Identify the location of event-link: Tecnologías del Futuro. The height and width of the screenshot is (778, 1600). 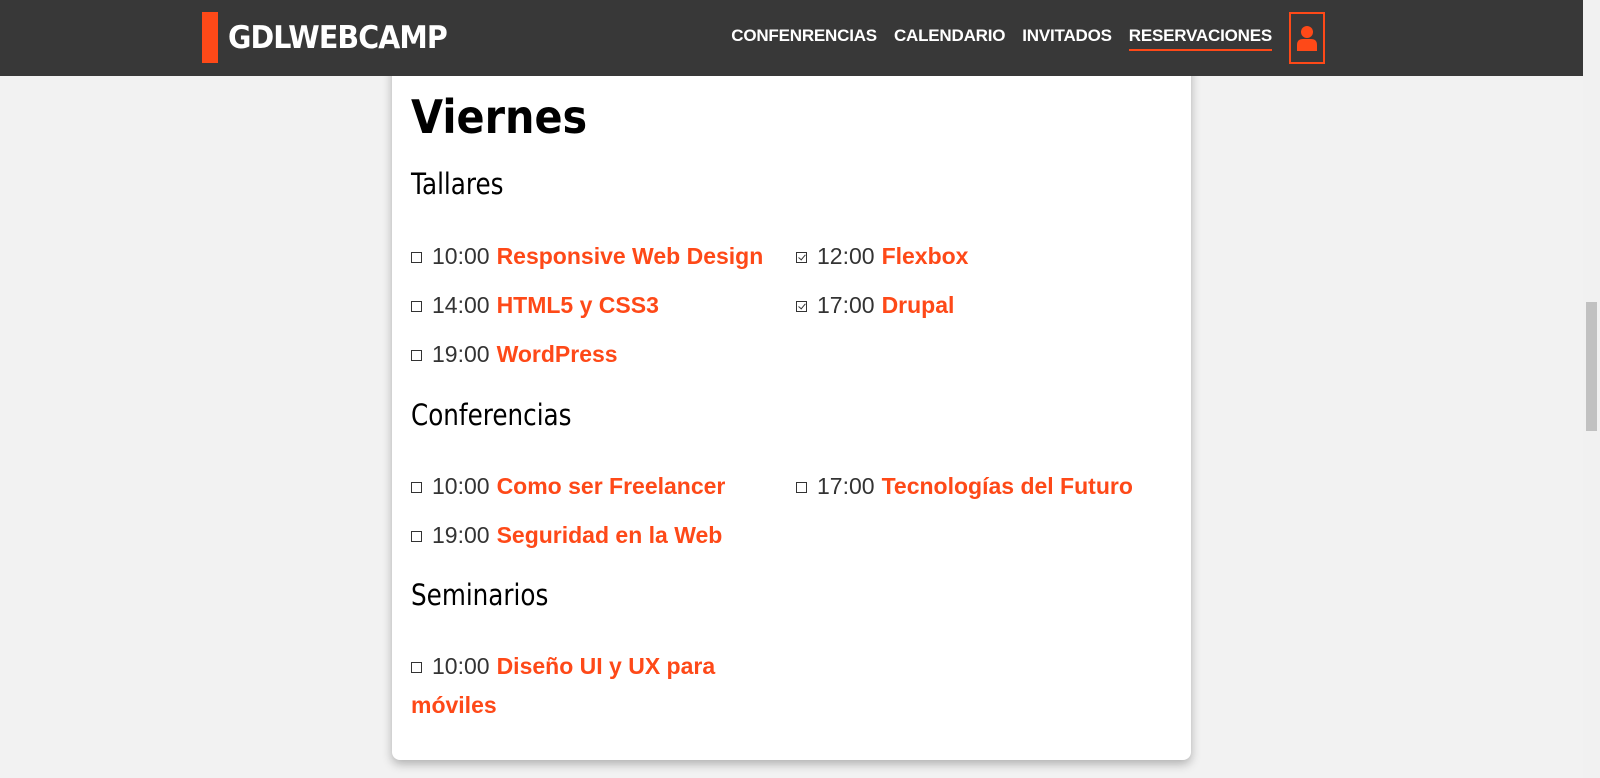
(1007, 486).